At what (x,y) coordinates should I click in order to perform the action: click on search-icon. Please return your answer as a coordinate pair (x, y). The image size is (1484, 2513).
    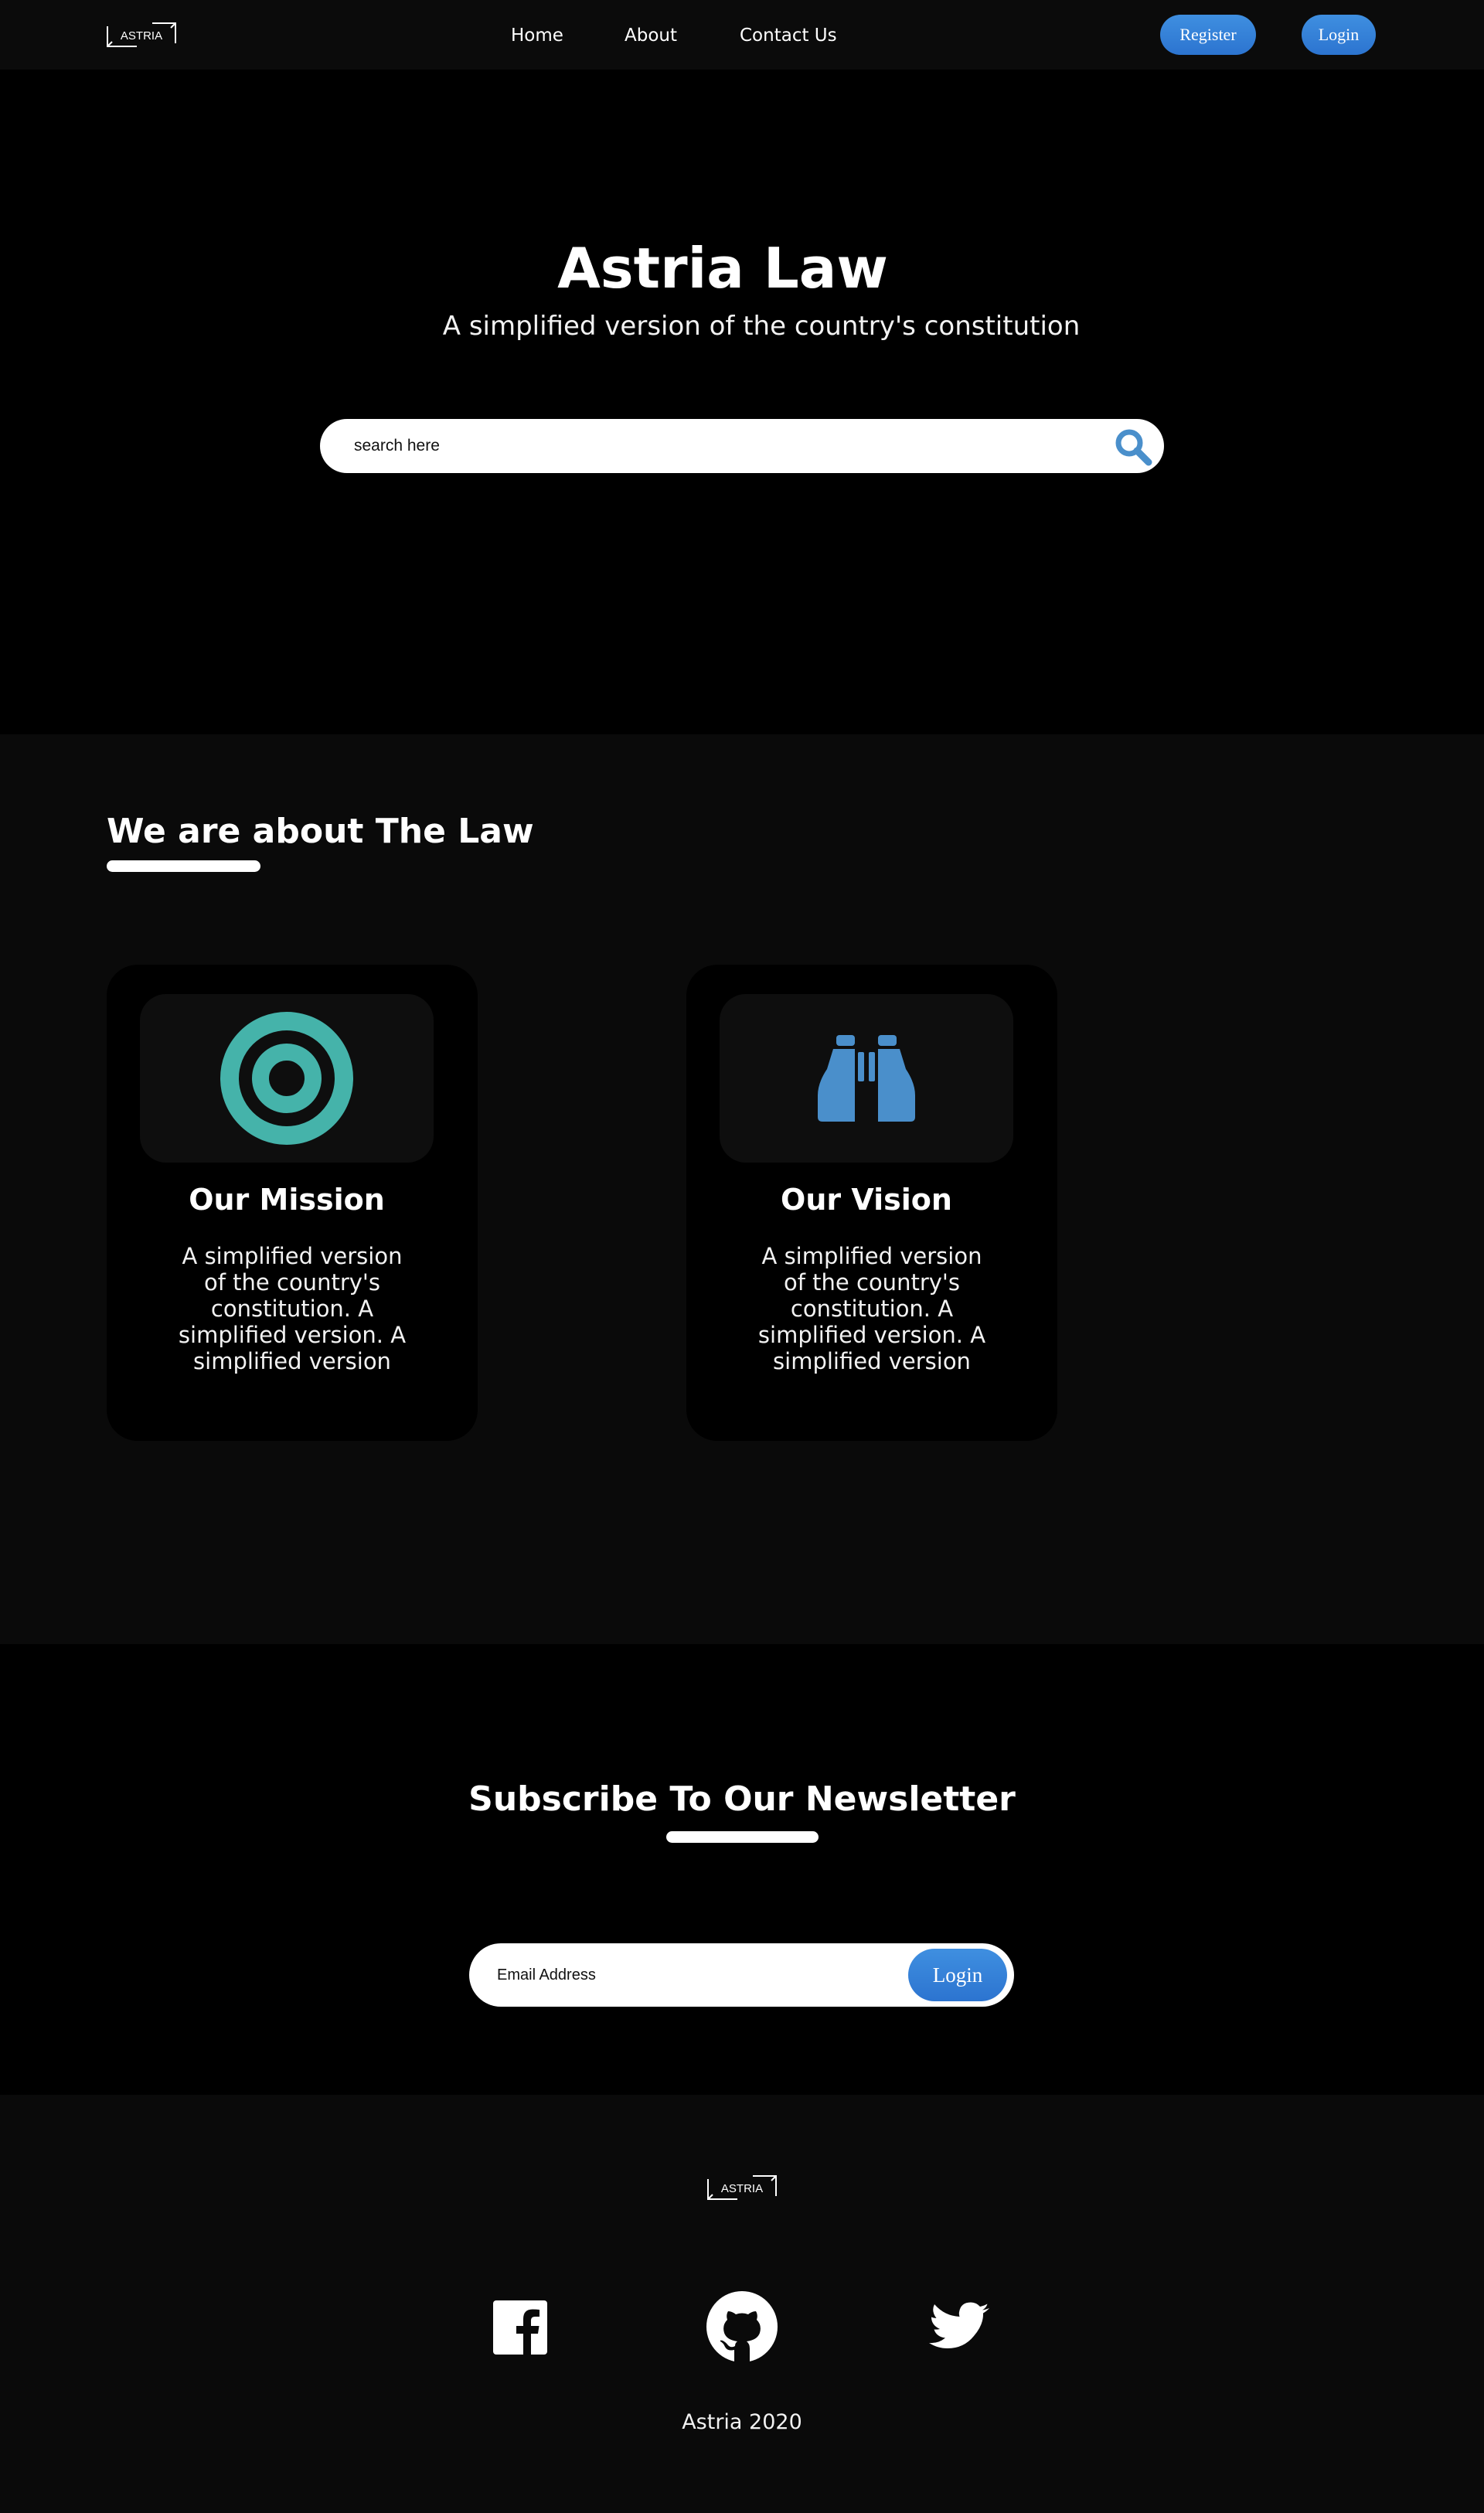
    Looking at the image, I should click on (1133, 447).